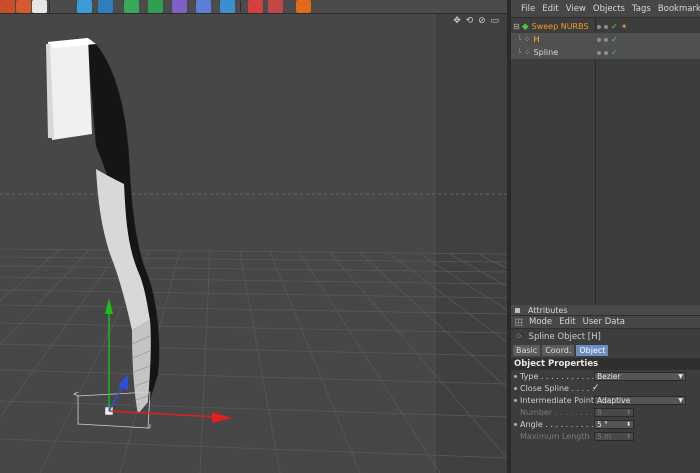 The height and width of the screenshot is (473, 700). Describe the element at coordinates (303, 6) in the screenshot. I see `sphere-icon` at that location.